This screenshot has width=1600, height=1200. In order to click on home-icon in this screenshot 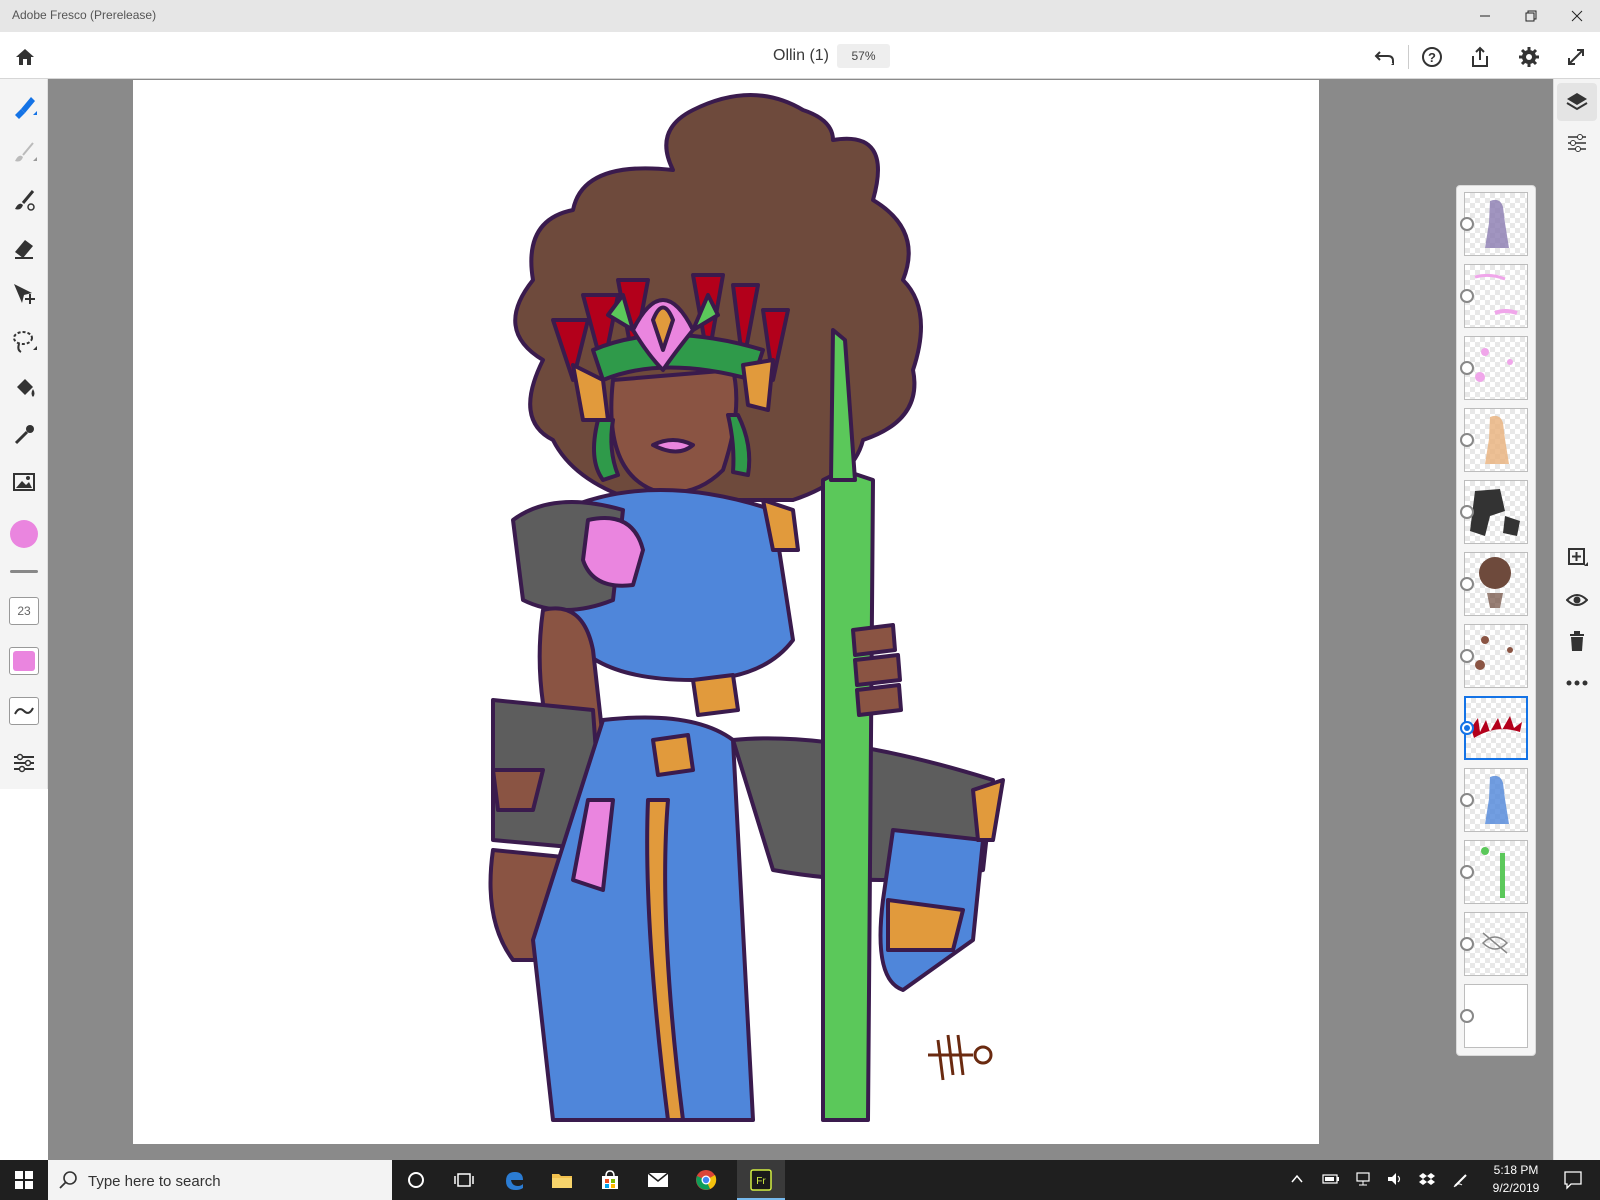, I will do `click(25, 57)`.